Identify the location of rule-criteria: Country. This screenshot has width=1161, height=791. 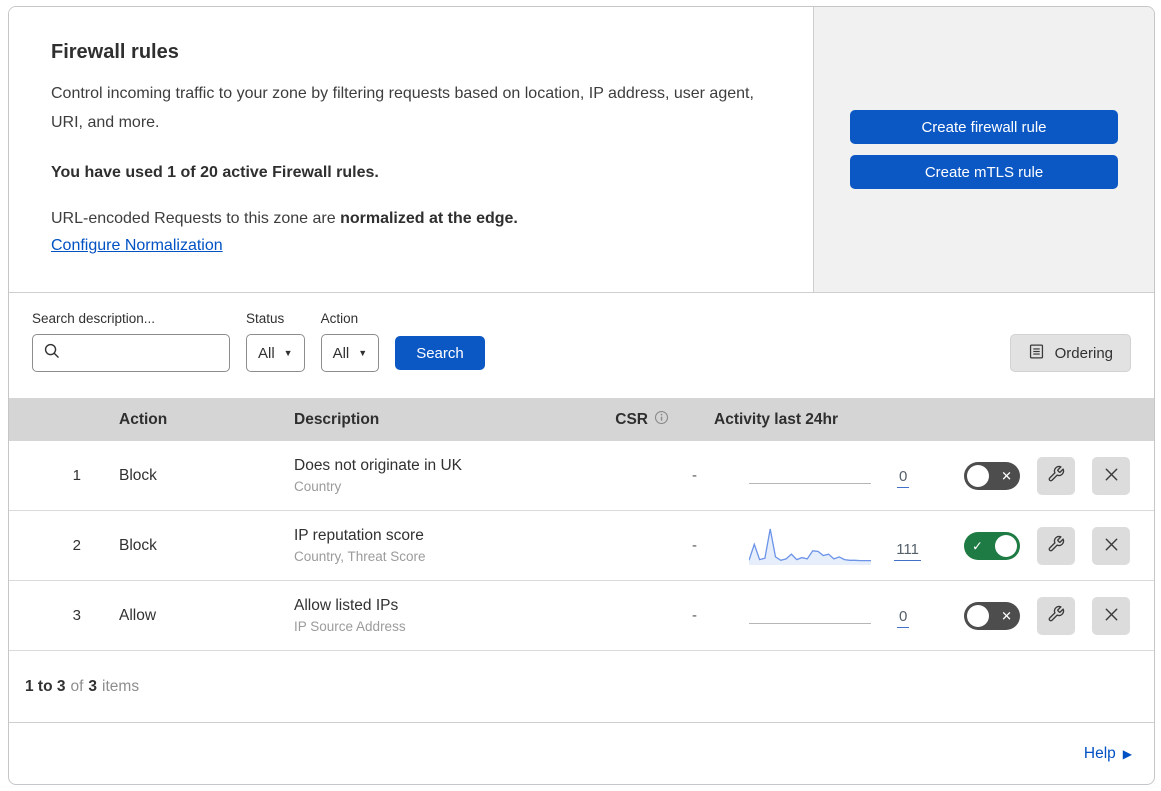
(318, 486).